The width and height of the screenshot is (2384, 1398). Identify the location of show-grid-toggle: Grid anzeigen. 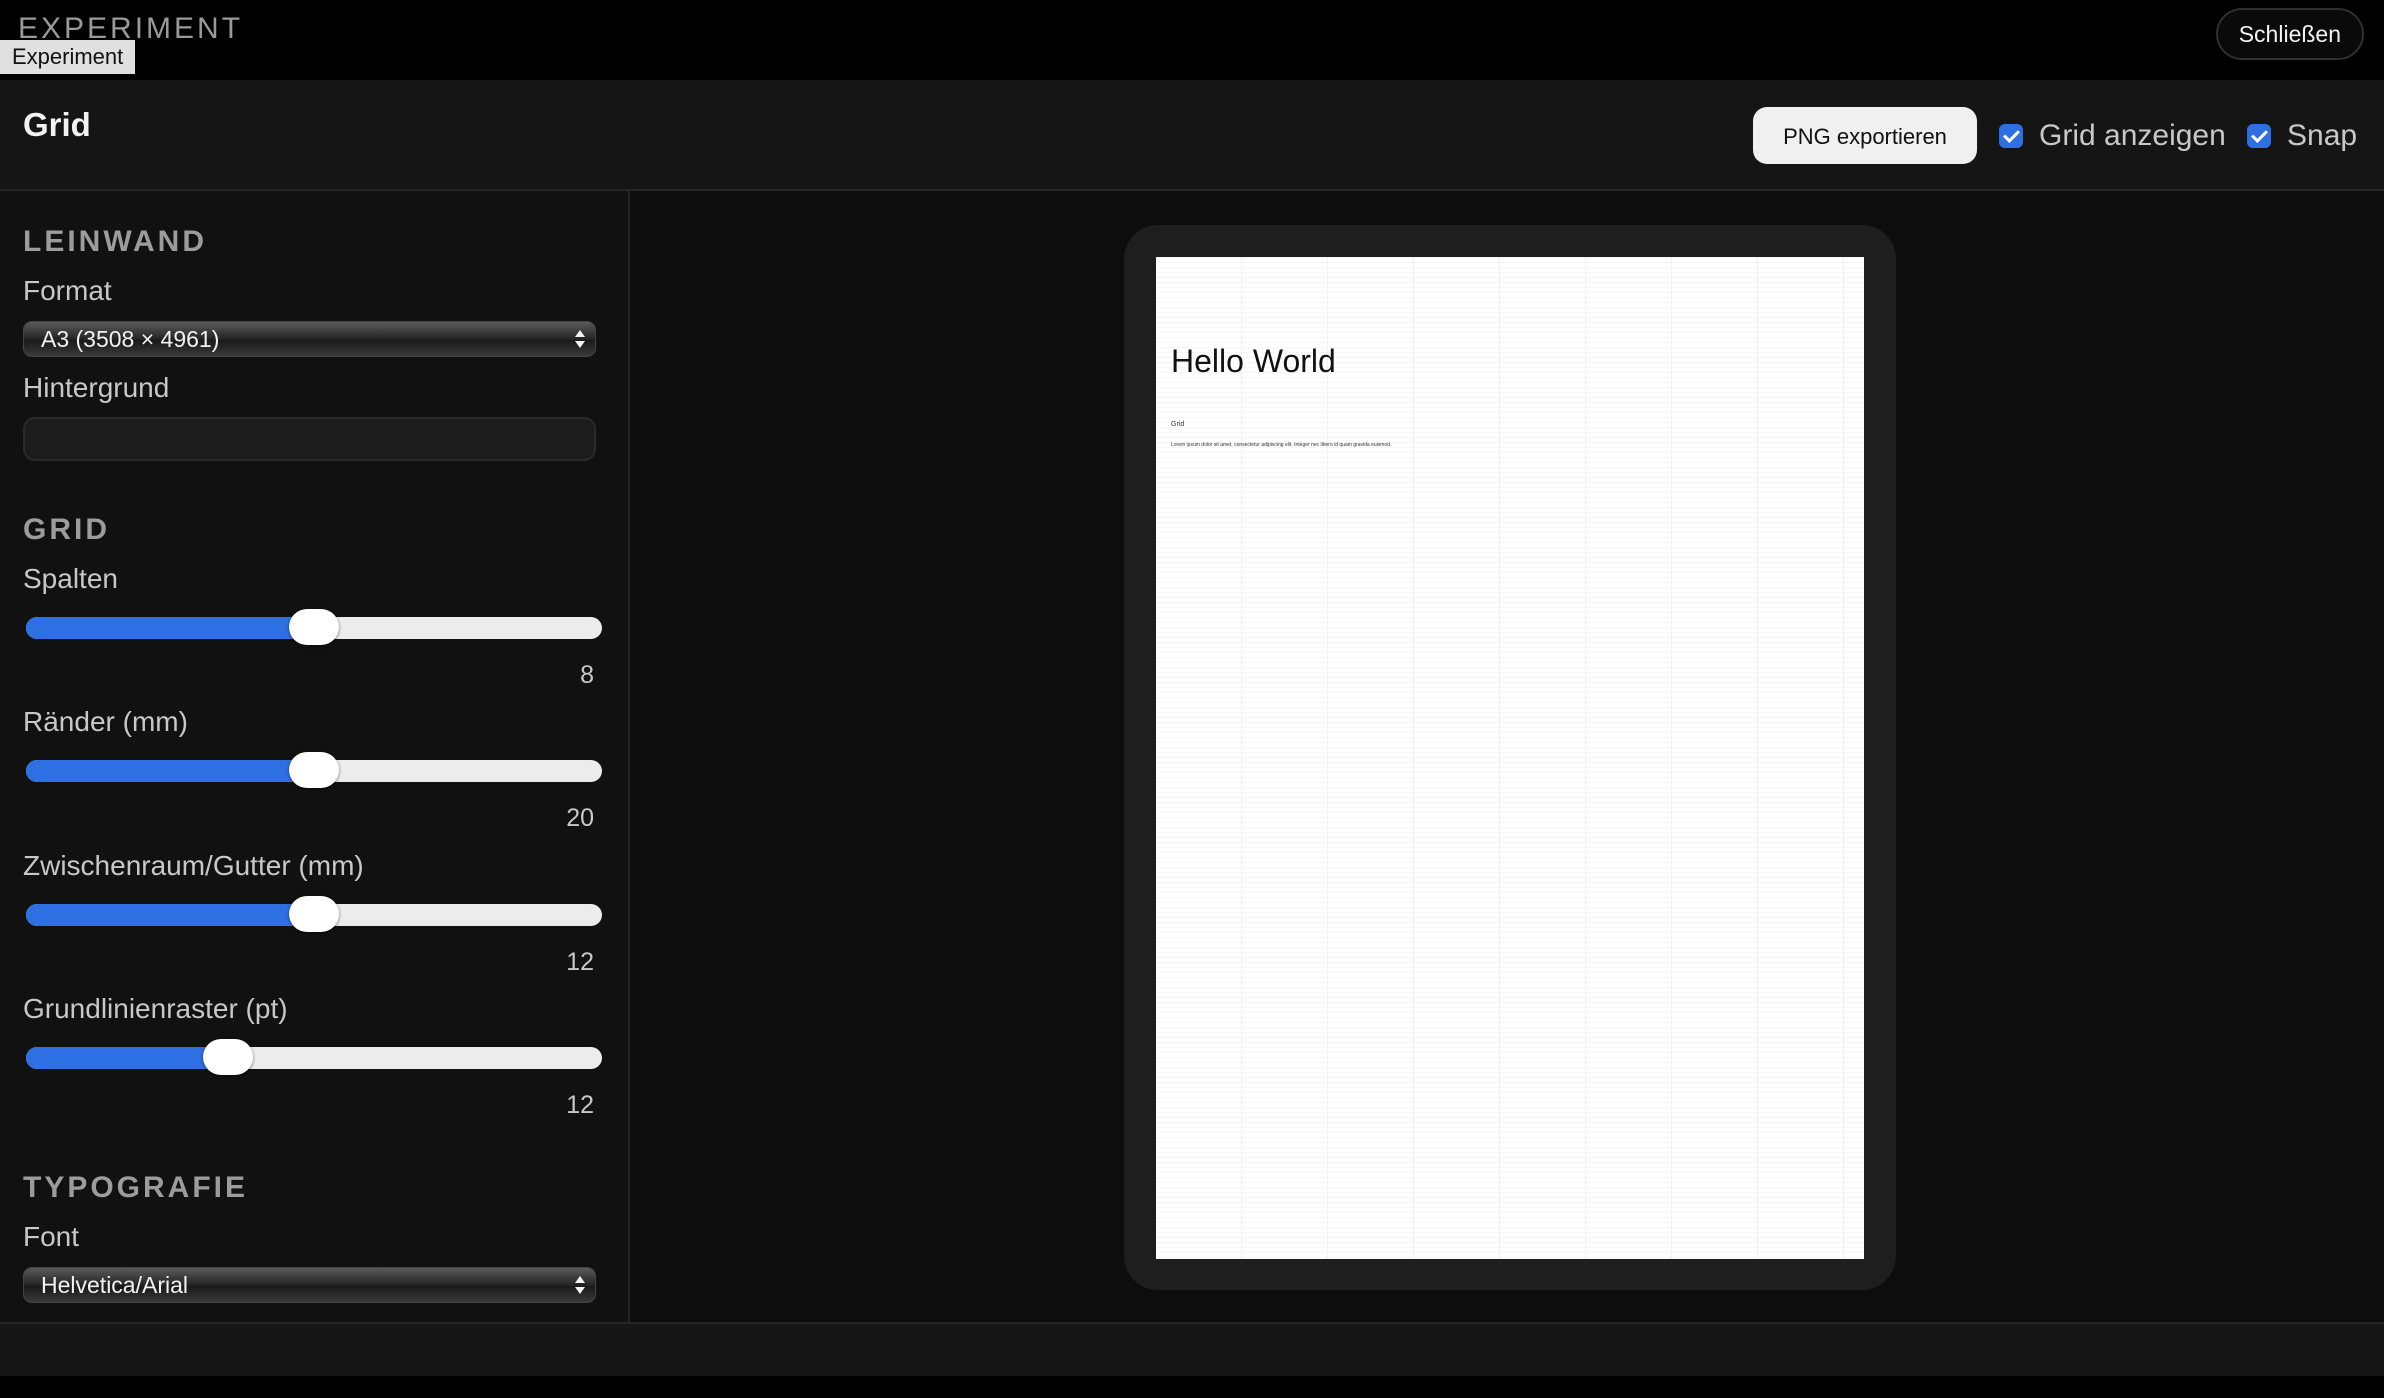
(2112, 136).